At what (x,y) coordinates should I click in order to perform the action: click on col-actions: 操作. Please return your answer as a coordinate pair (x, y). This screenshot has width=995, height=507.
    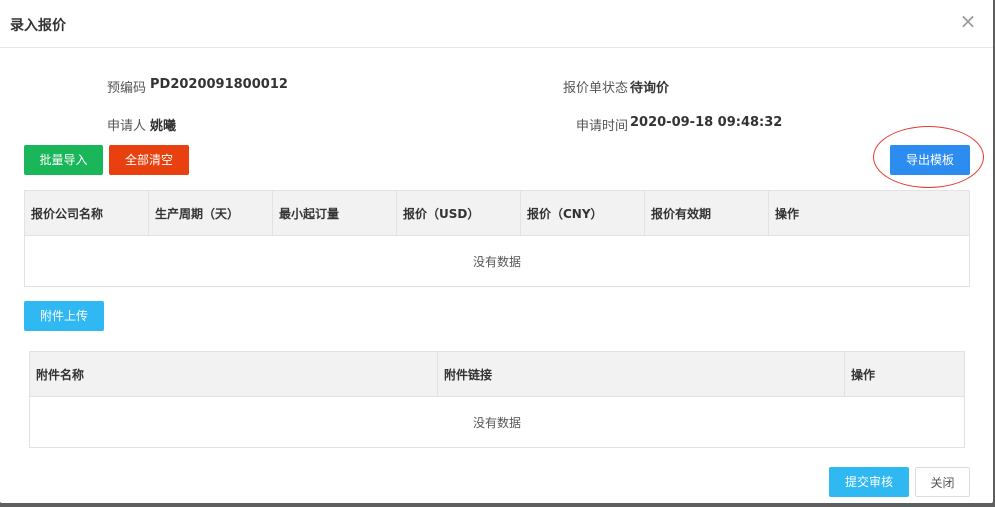
    Looking at the image, I should click on (869, 213).